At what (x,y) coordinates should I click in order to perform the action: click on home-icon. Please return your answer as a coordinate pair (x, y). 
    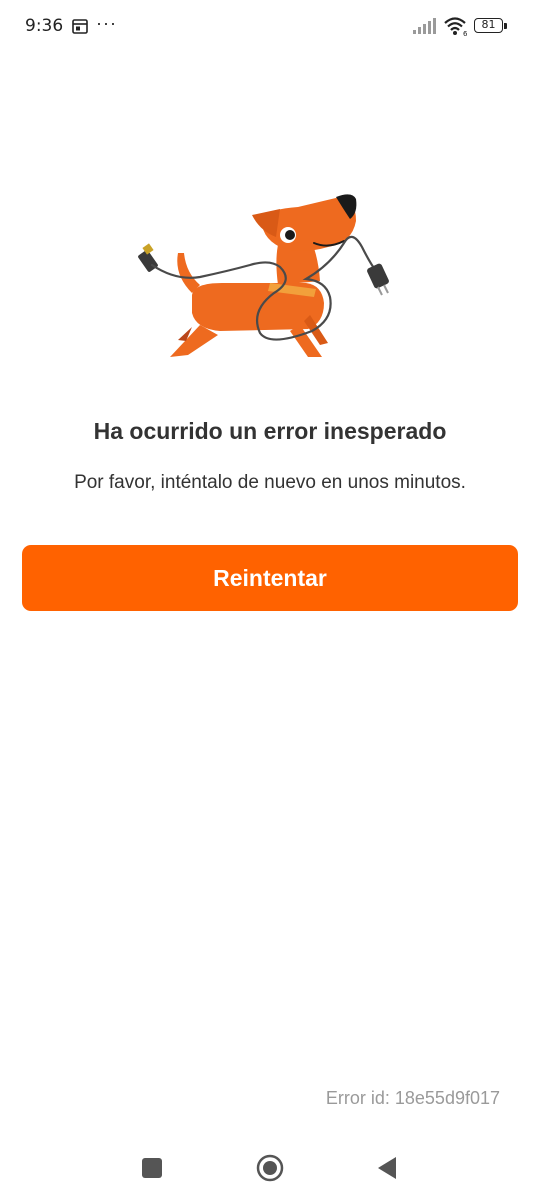
    Looking at the image, I should click on (270, 1168).